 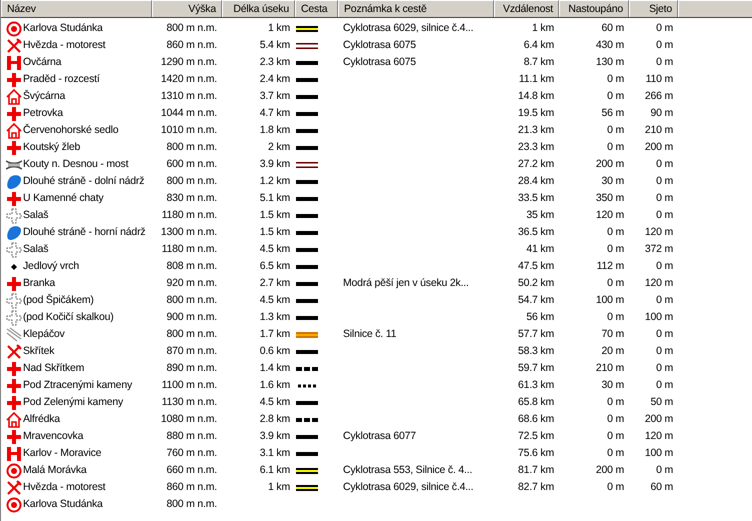 What do you see at coordinates (44, 334) in the screenshot?
I see `place-name: Klepáčov` at bounding box center [44, 334].